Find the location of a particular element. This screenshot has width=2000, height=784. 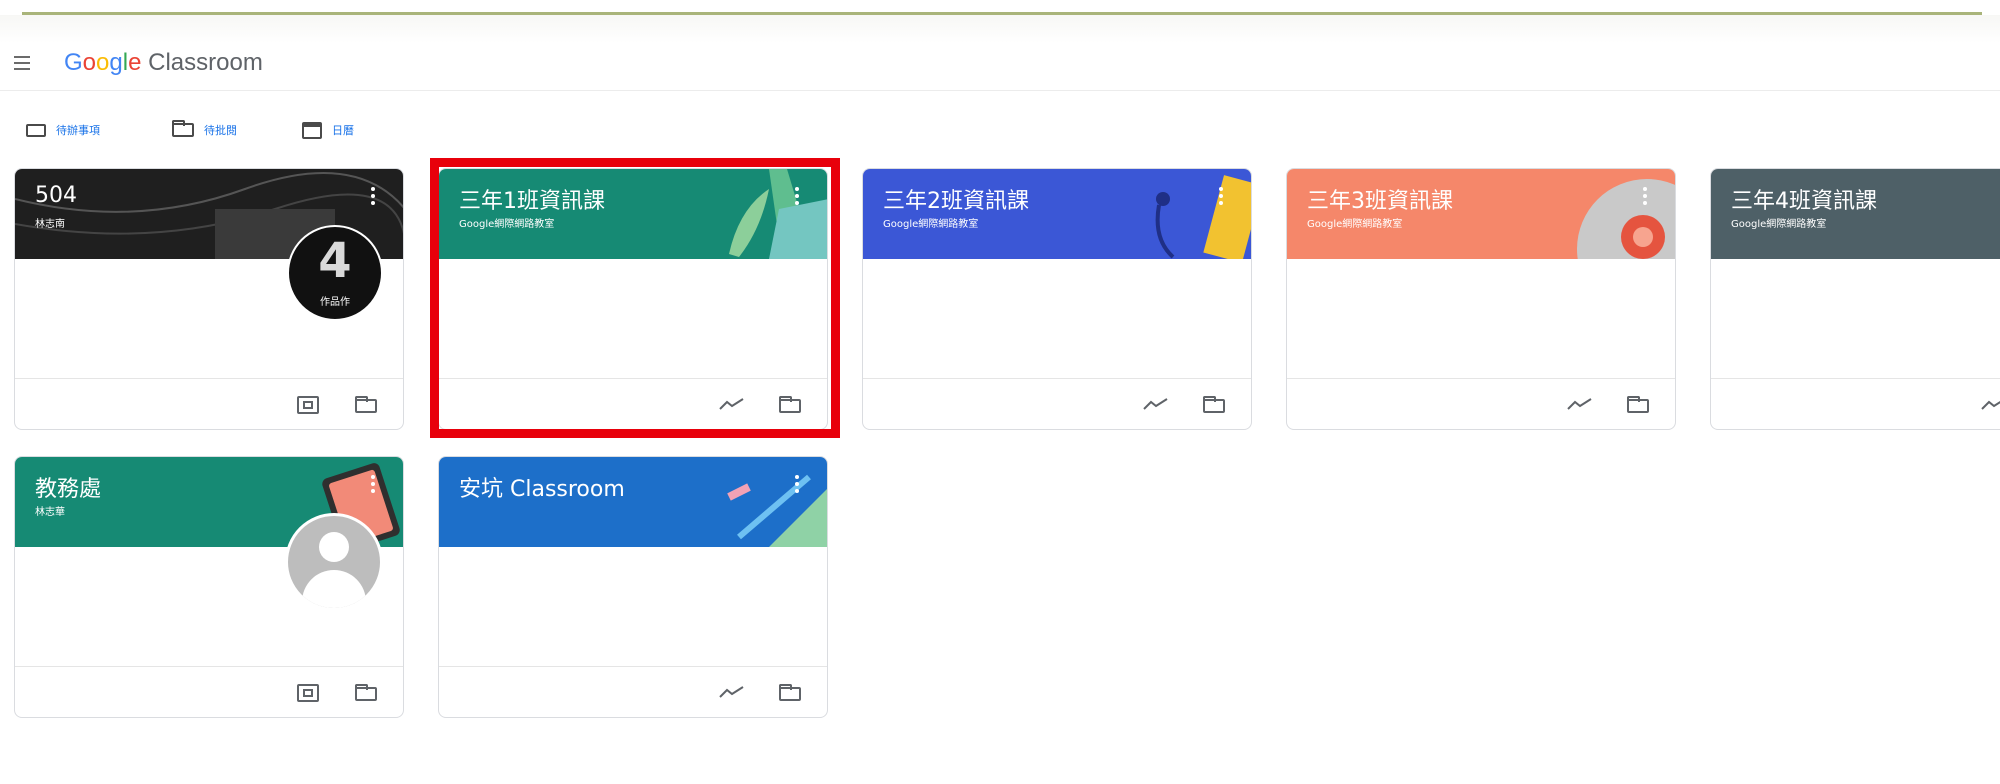

card-title: 教務處 is located at coordinates (68, 487).